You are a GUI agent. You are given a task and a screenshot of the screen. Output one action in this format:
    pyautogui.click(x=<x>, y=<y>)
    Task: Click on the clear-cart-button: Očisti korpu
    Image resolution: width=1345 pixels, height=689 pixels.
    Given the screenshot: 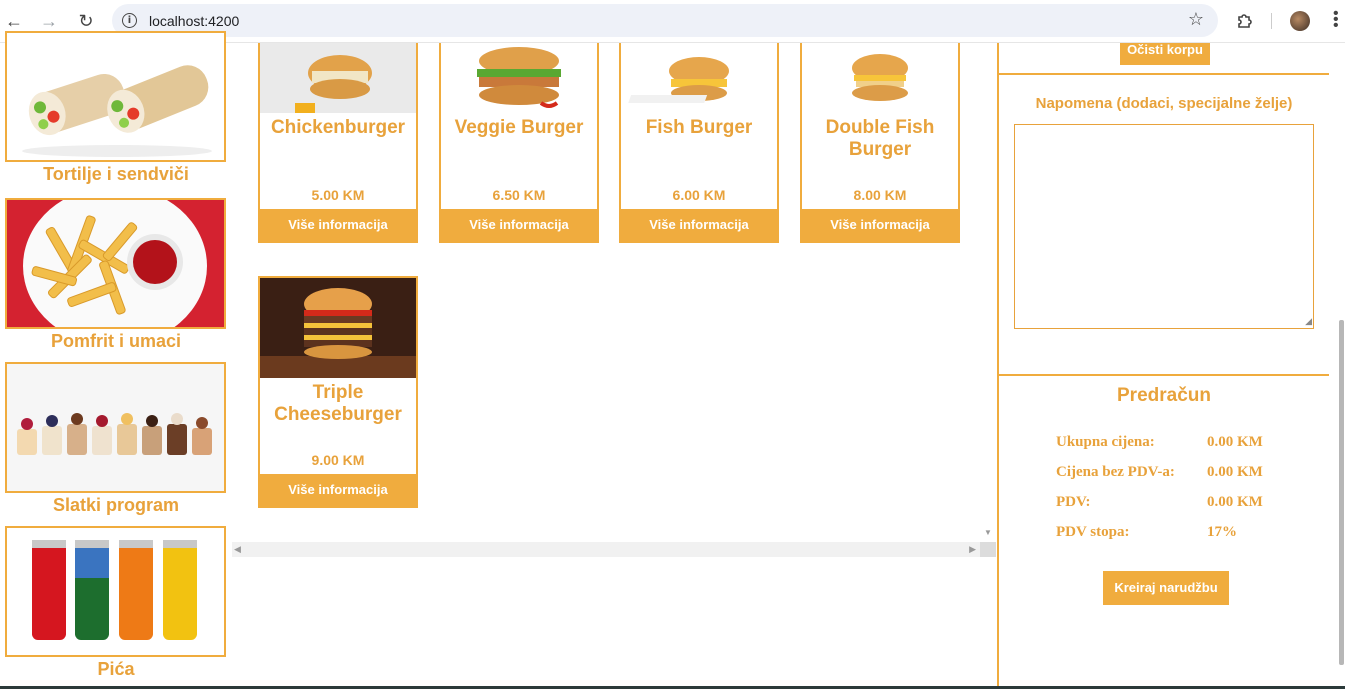 What is the action you would take?
    pyautogui.click(x=1165, y=54)
    